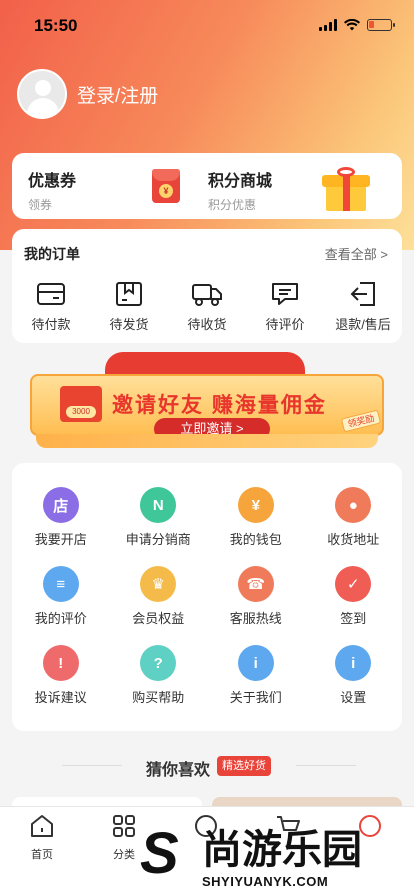 The image size is (414, 896). What do you see at coordinates (158, 584) in the screenshot?
I see `crown-icon: ♛` at bounding box center [158, 584].